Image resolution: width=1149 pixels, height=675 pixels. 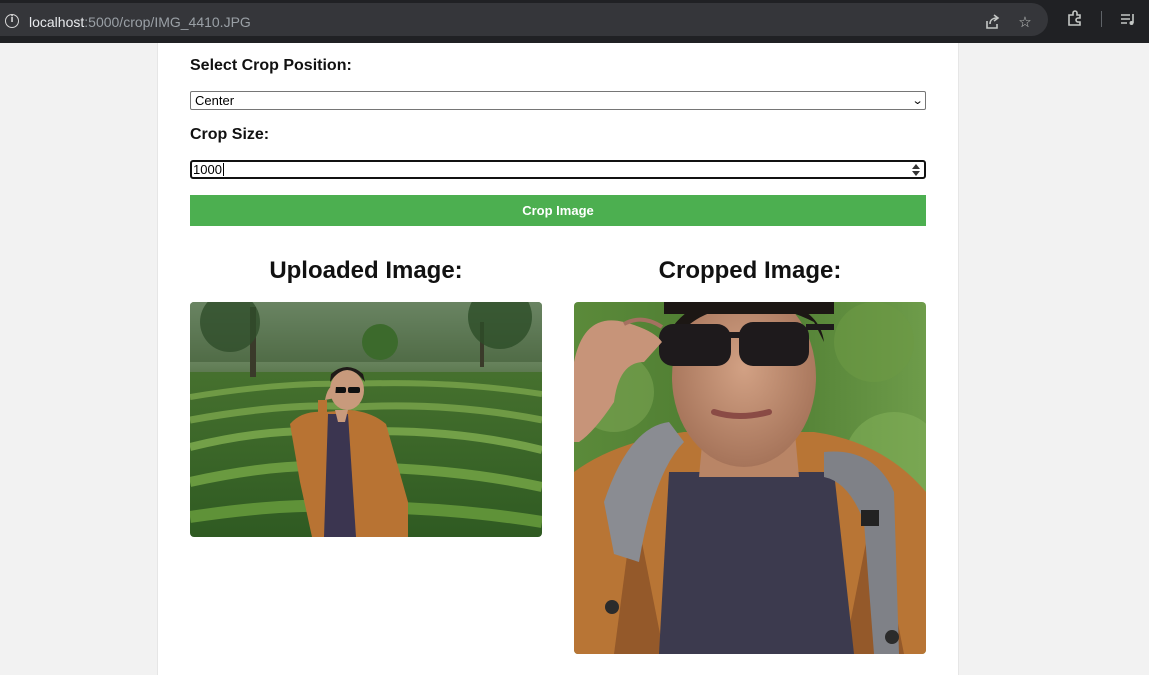 What do you see at coordinates (1025, 22) in the screenshot?
I see `star-icon: ☆` at bounding box center [1025, 22].